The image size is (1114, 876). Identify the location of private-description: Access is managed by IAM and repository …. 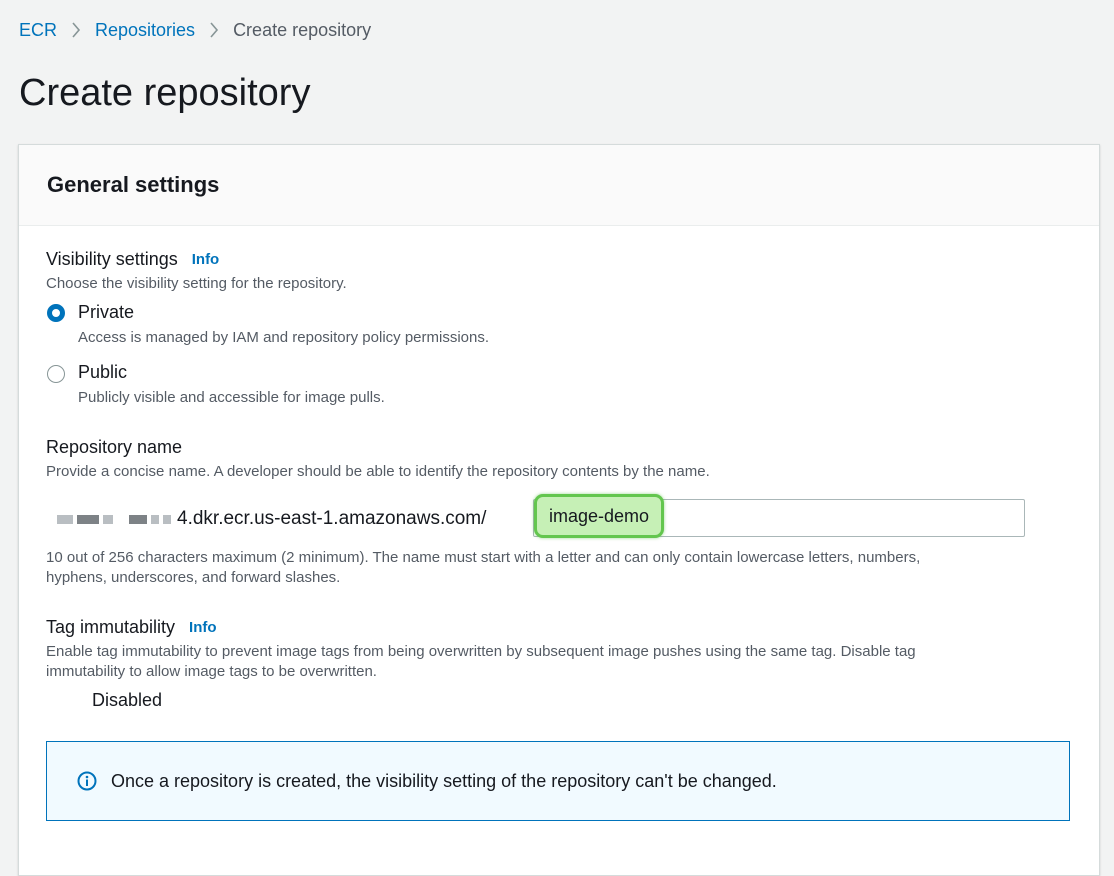
(284, 337).